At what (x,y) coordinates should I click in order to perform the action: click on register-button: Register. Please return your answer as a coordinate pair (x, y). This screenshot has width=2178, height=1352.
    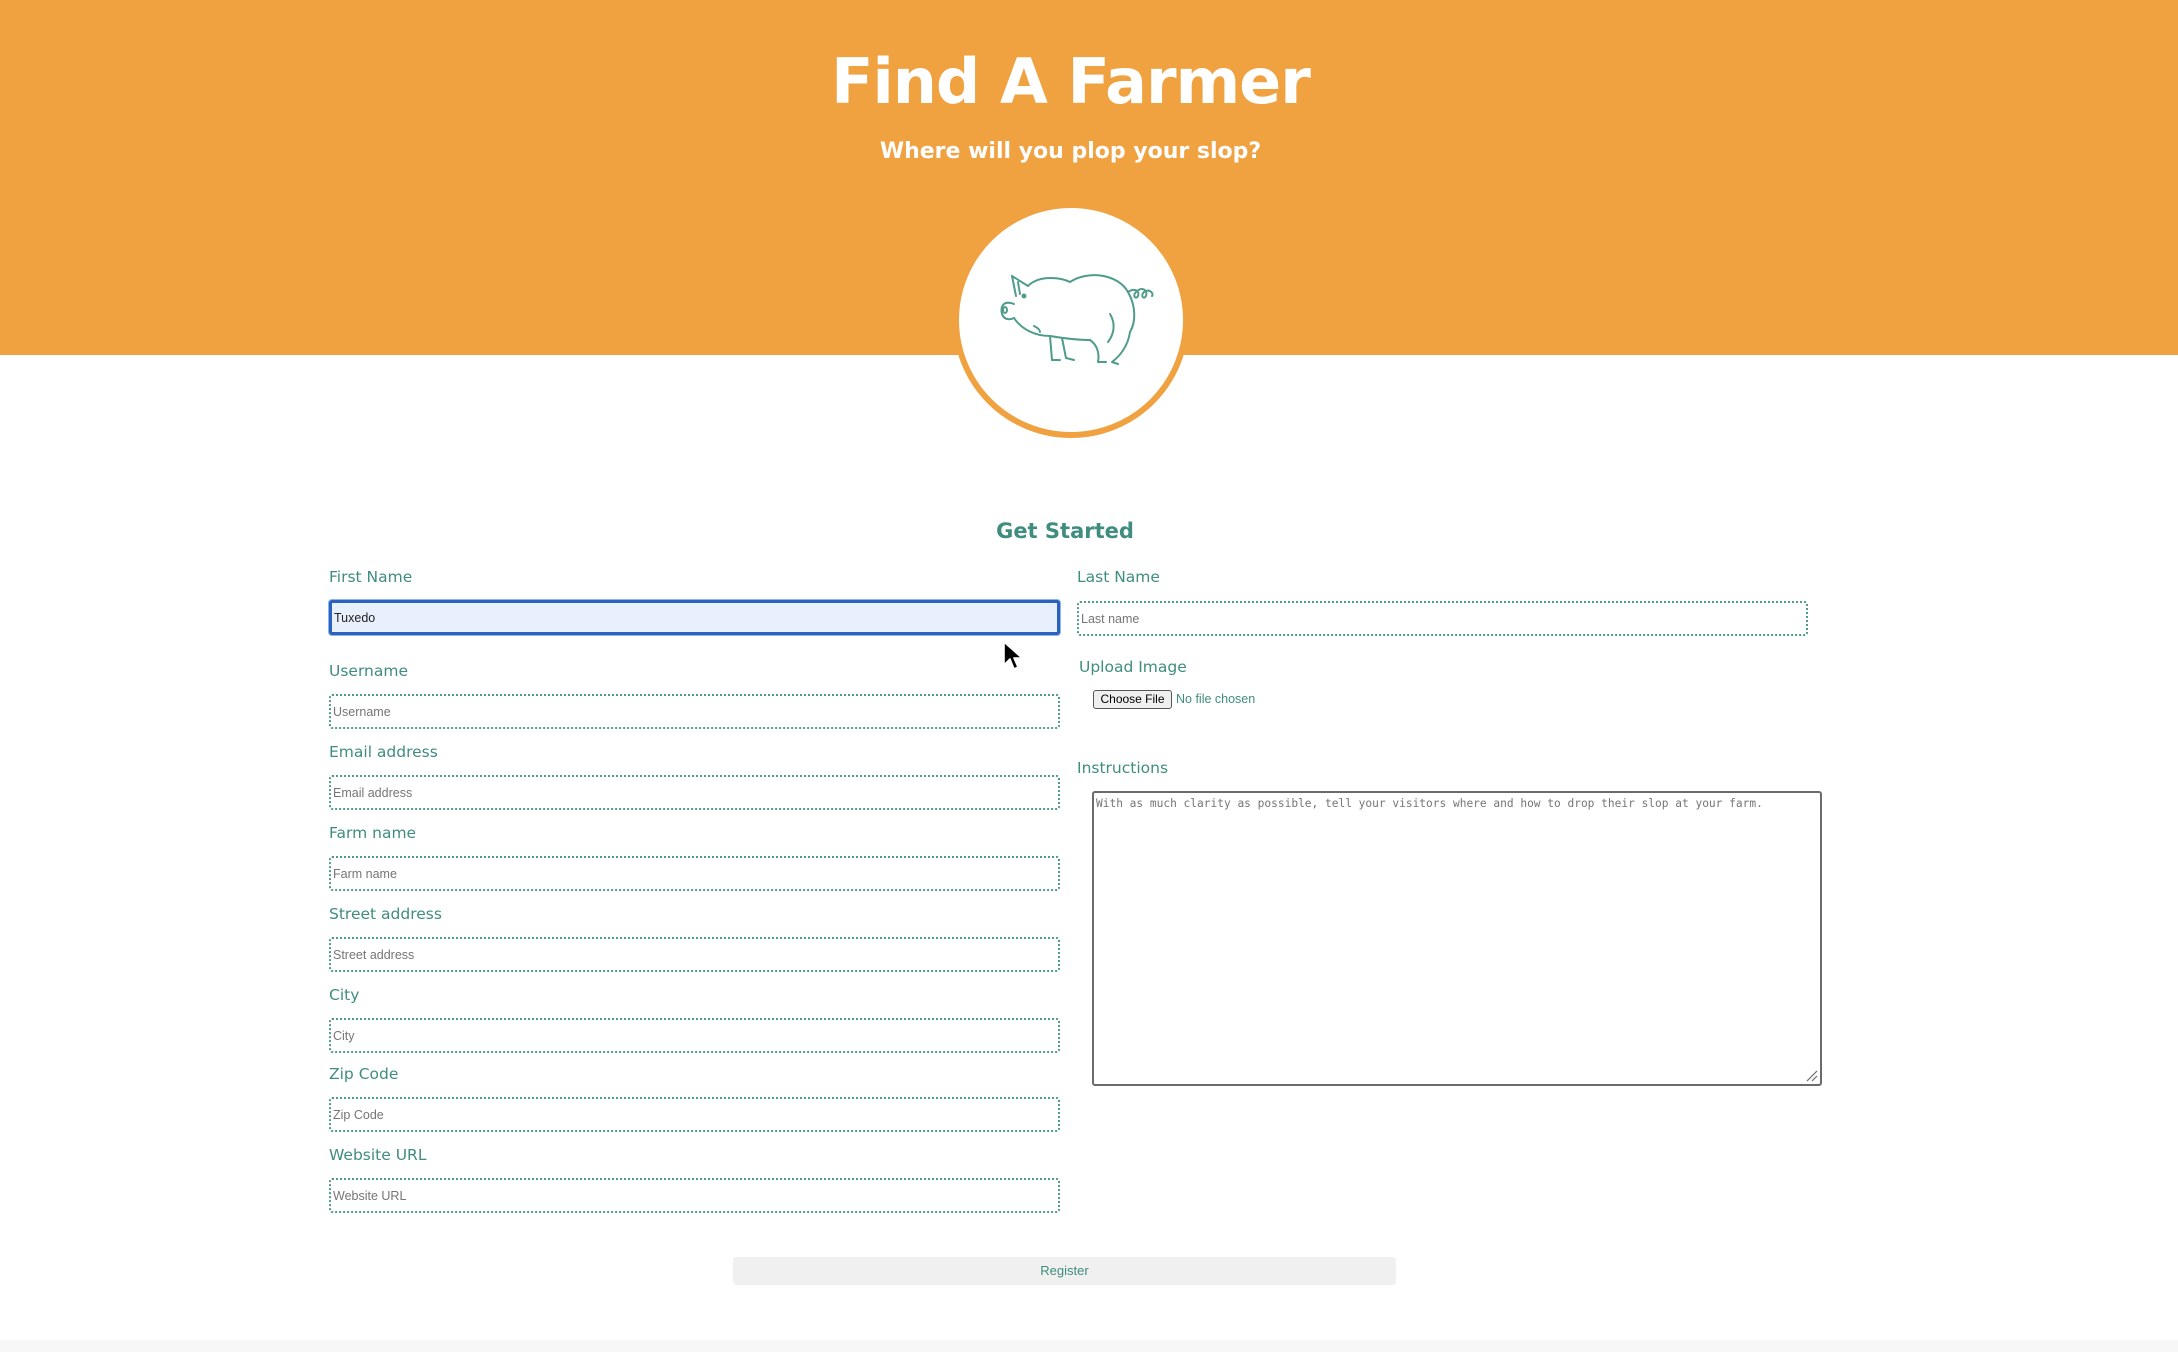
    Looking at the image, I should click on (1064, 1271).